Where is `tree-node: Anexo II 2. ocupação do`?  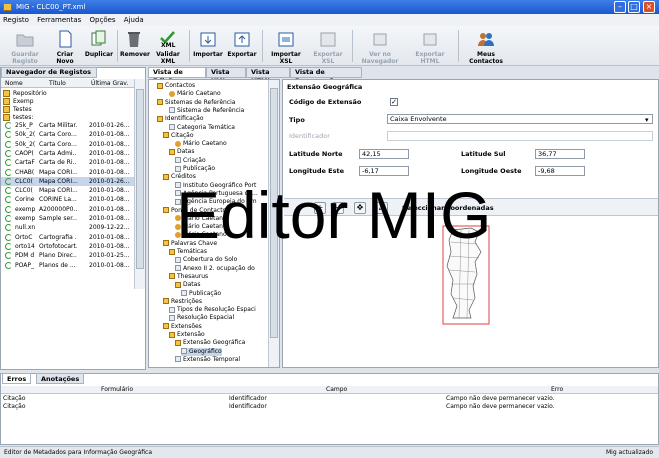 tree-node: Anexo II 2. ocupação do is located at coordinates (215, 269).